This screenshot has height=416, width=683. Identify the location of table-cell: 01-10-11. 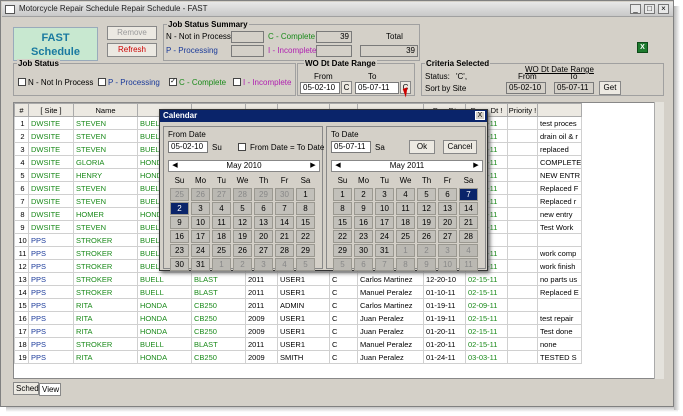
(444, 292).